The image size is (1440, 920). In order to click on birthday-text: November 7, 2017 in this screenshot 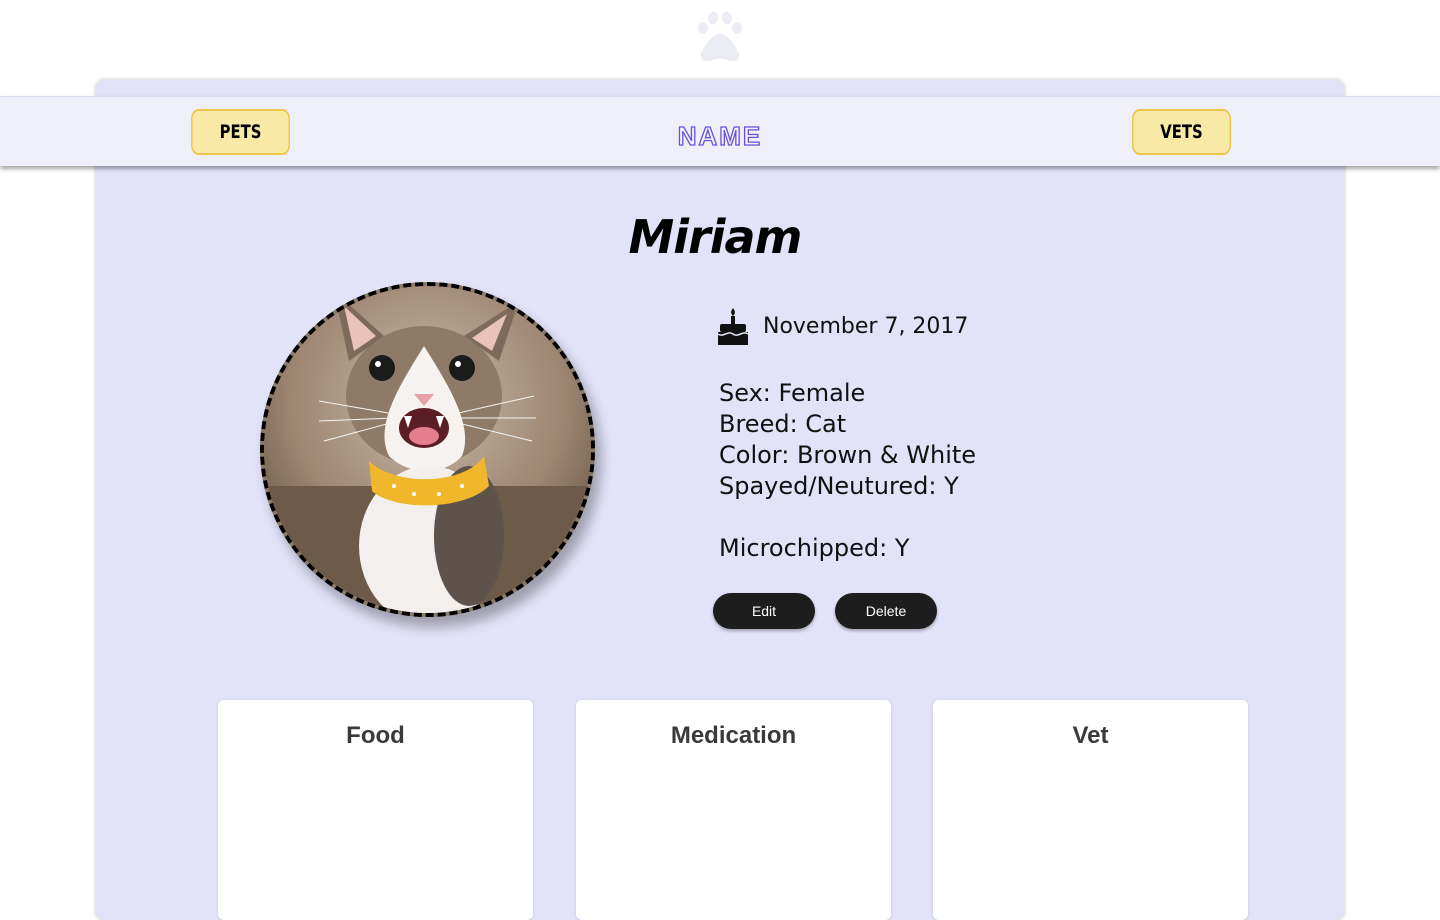, I will do `click(866, 326)`.